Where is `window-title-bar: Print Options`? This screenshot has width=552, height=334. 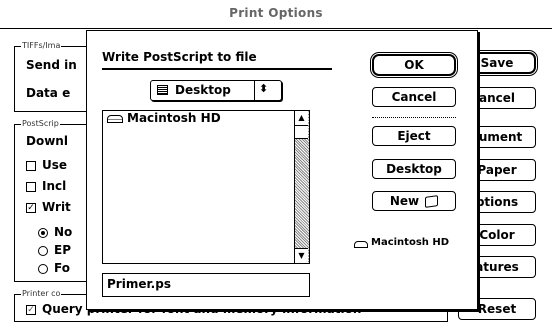 window-title-bar: Print Options is located at coordinates (276, 14).